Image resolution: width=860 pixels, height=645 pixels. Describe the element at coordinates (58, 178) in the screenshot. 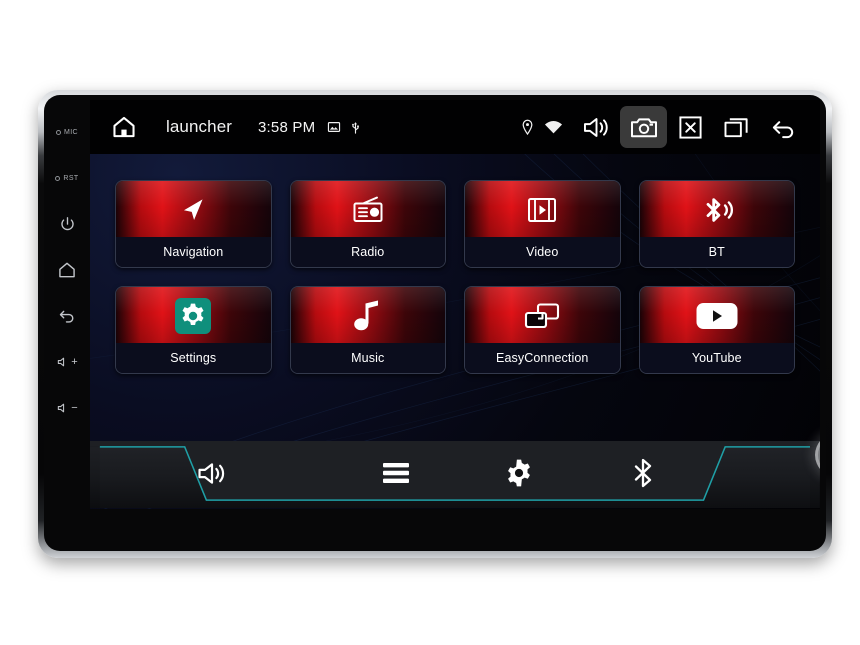

I see `reset-dot-icon` at that location.